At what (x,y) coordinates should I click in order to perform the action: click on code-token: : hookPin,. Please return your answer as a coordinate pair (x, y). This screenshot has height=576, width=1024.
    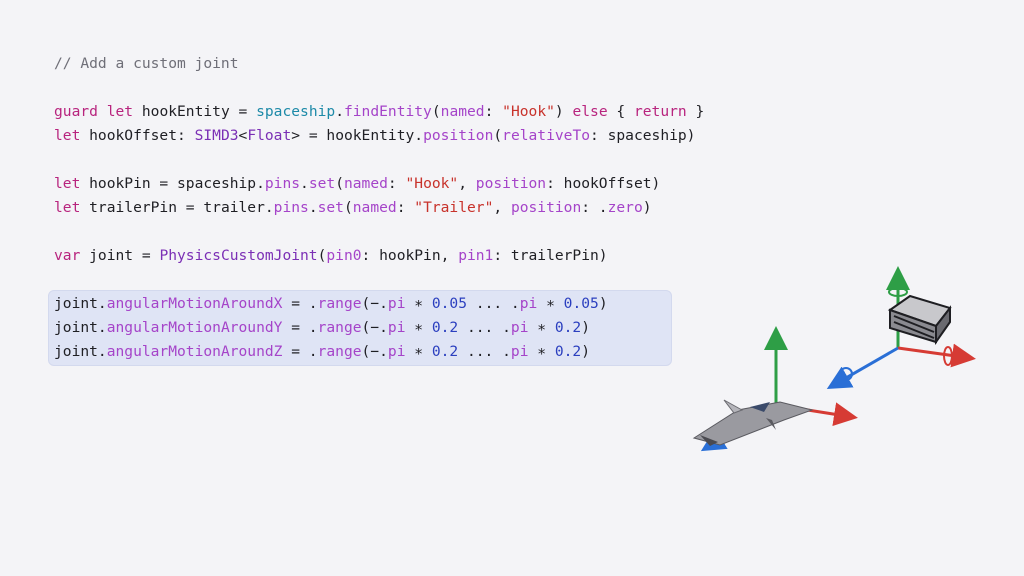
    Looking at the image, I should click on (410, 255).